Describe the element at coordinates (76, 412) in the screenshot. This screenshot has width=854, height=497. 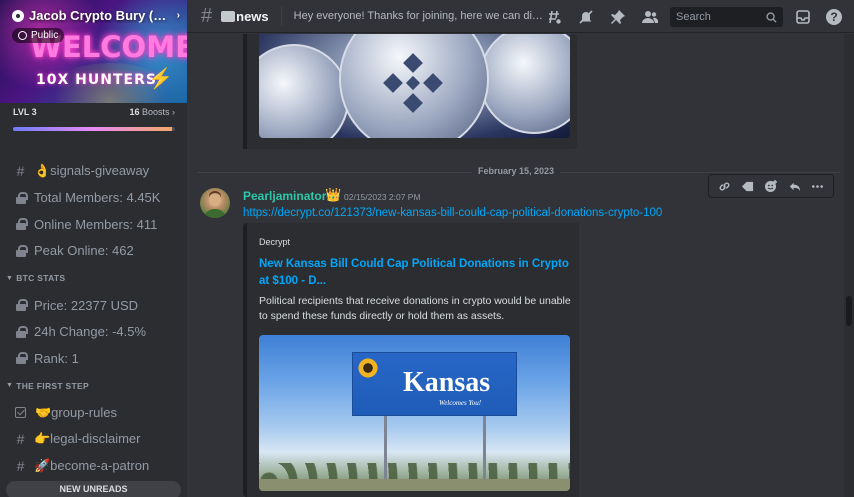
I see `channel-label: 🤝group-rules` at that location.